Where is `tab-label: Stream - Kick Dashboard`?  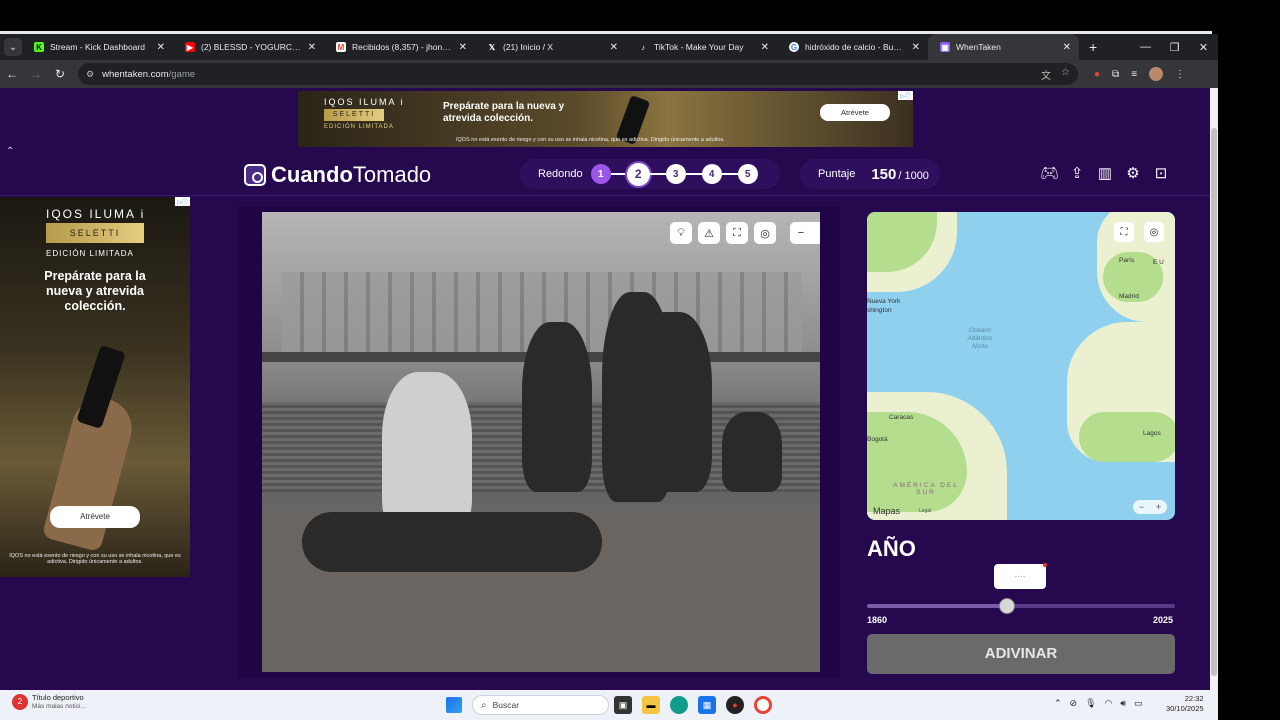
tab-label: Stream - Kick Dashboard is located at coordinates (97, 47).